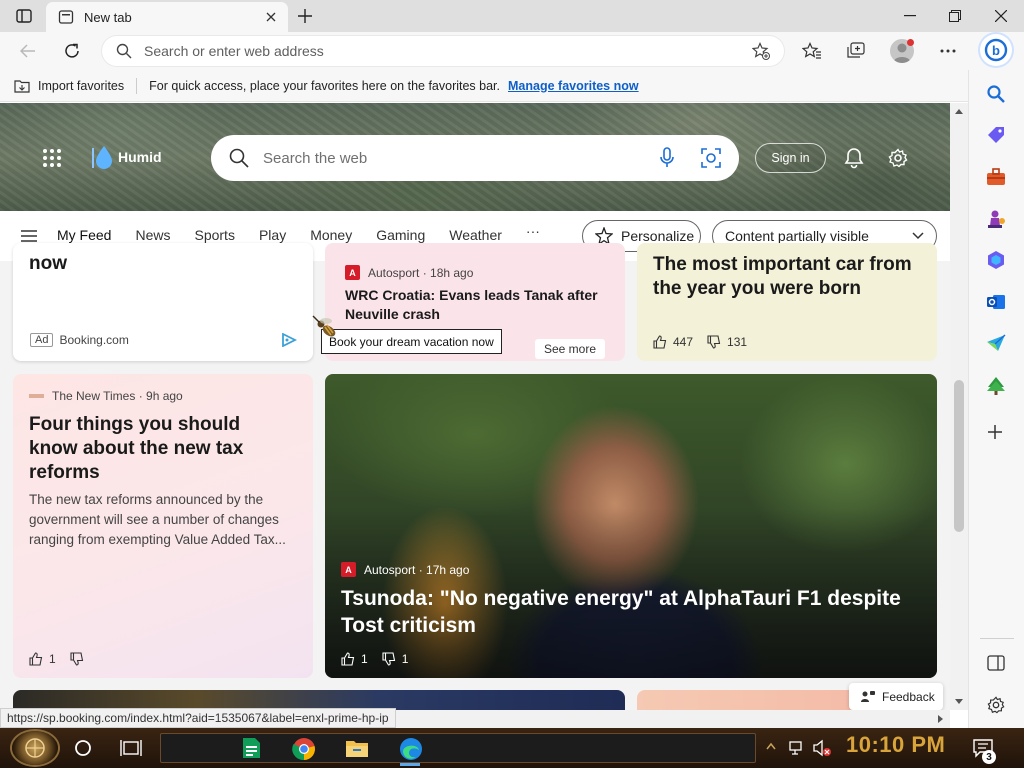 The image size is (1024, 768). Describe the element at coordinates (918, 236) in the screenshot. I see `chevron-down-icon` at that location.